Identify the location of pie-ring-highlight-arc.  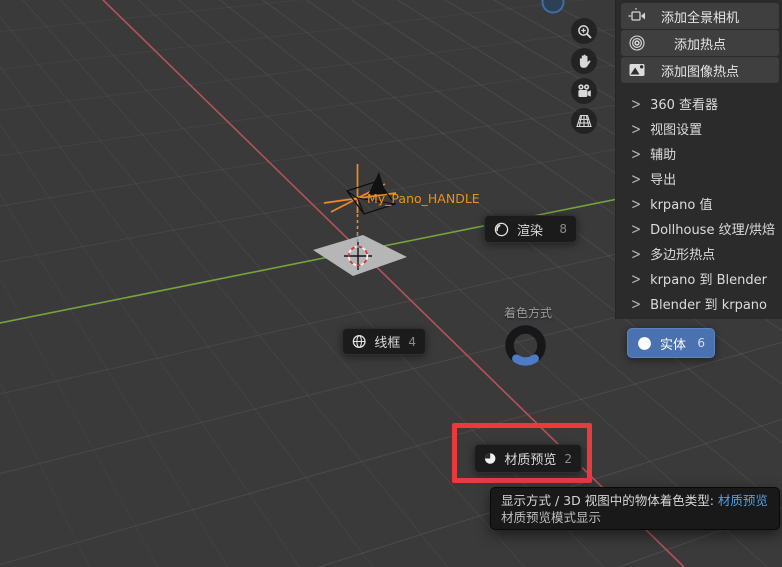
(525, 360).